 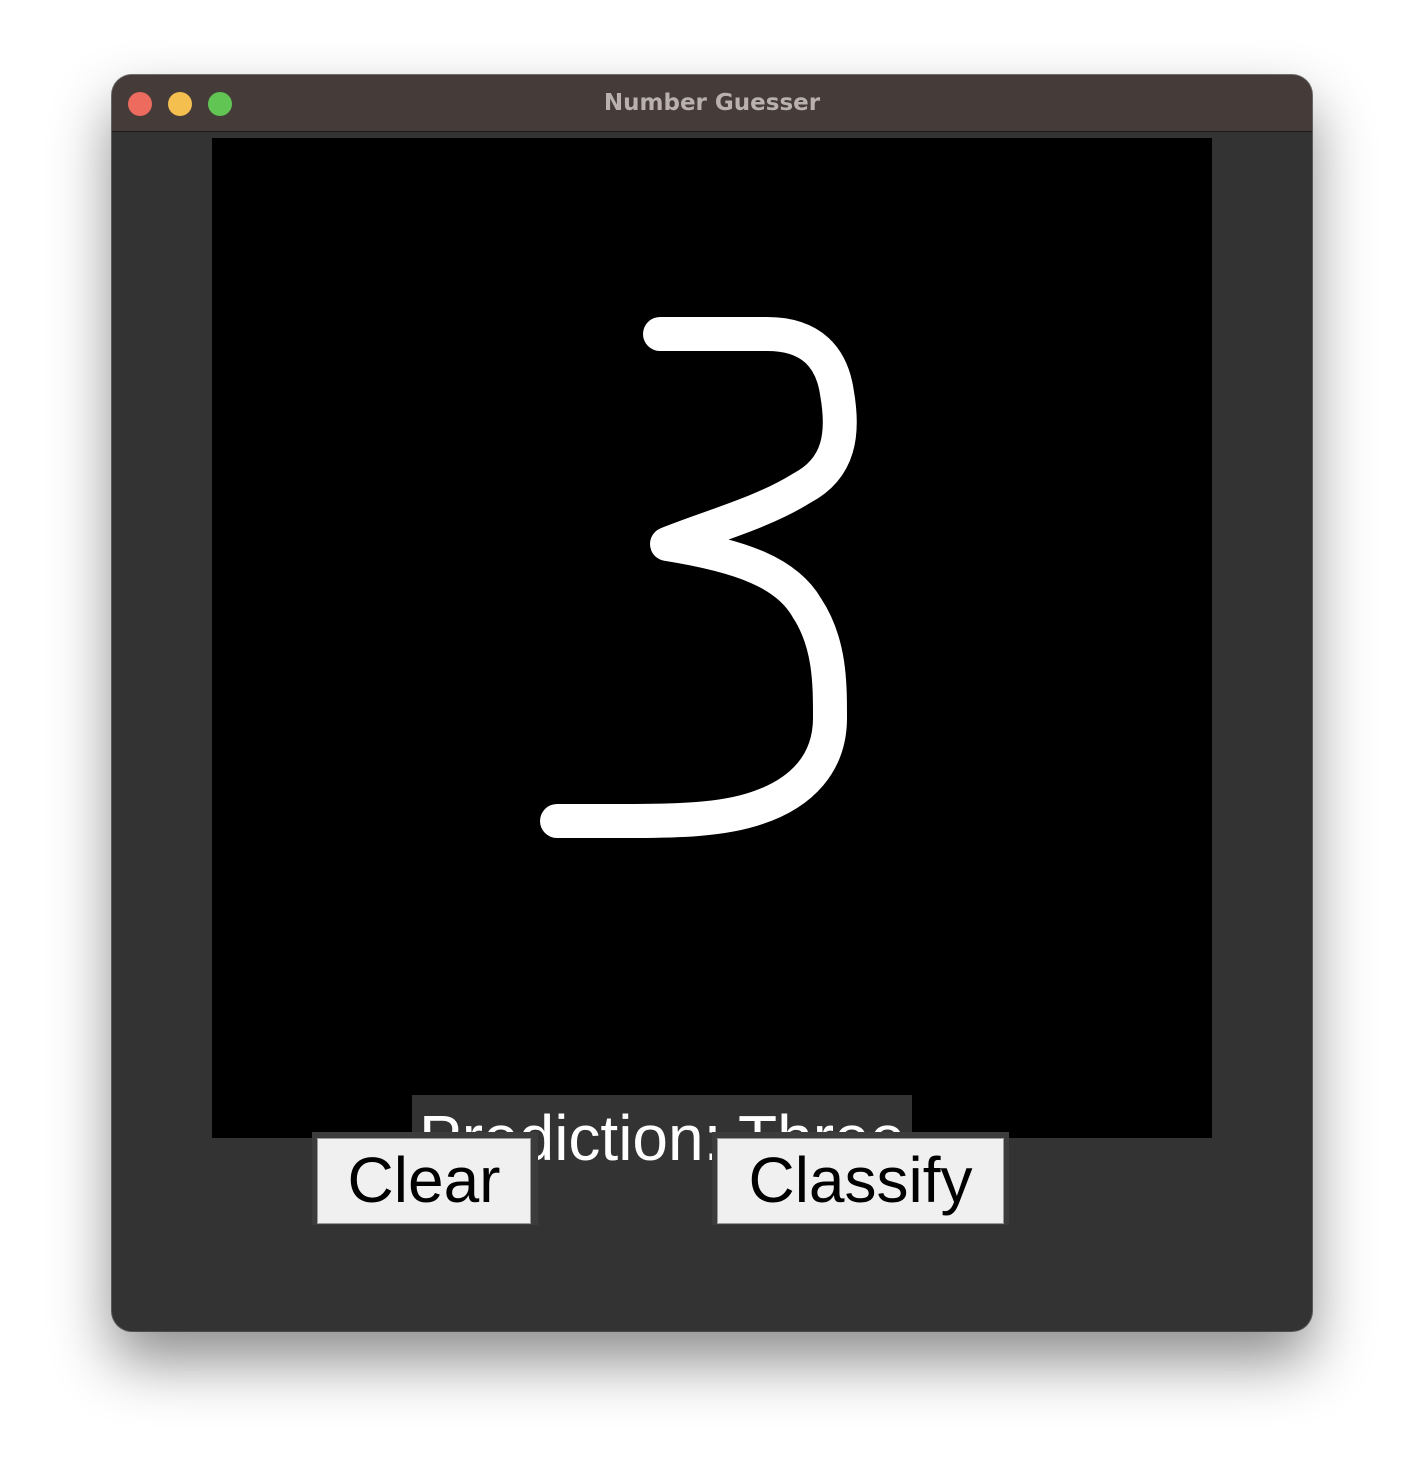 I want to click on digit-stroke, so click(x=698, y=577).